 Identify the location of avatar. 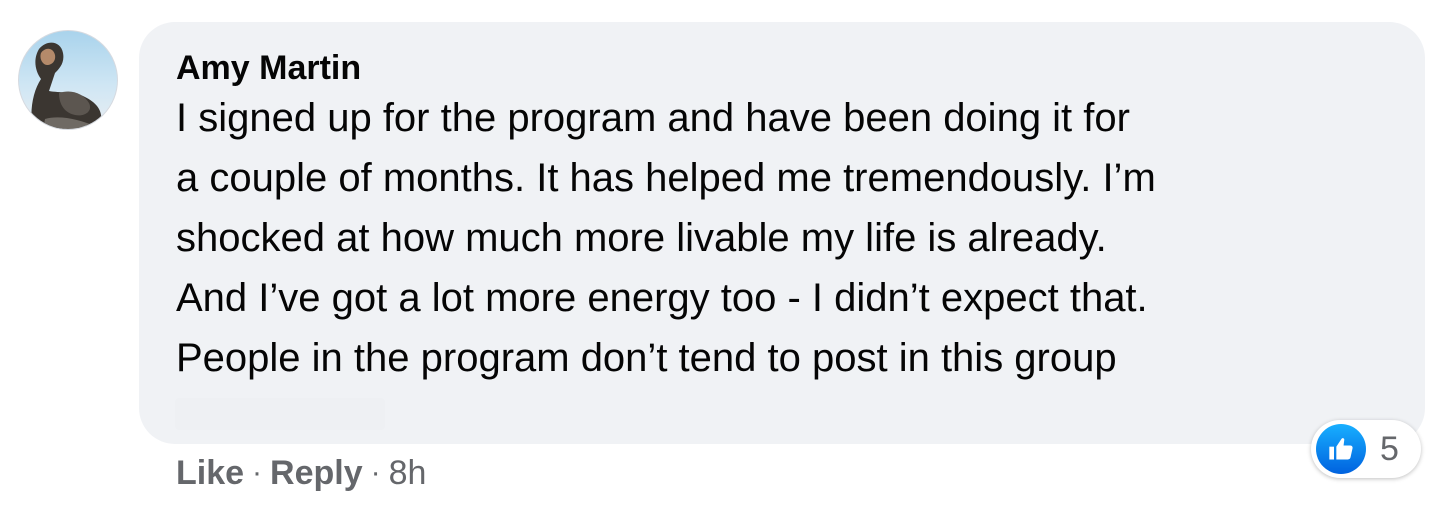
(68, 80).